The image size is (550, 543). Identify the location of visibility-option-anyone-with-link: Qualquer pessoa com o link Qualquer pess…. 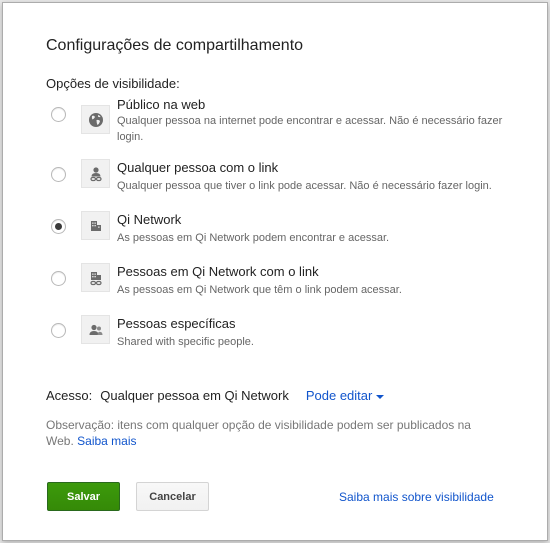
(281, 182).